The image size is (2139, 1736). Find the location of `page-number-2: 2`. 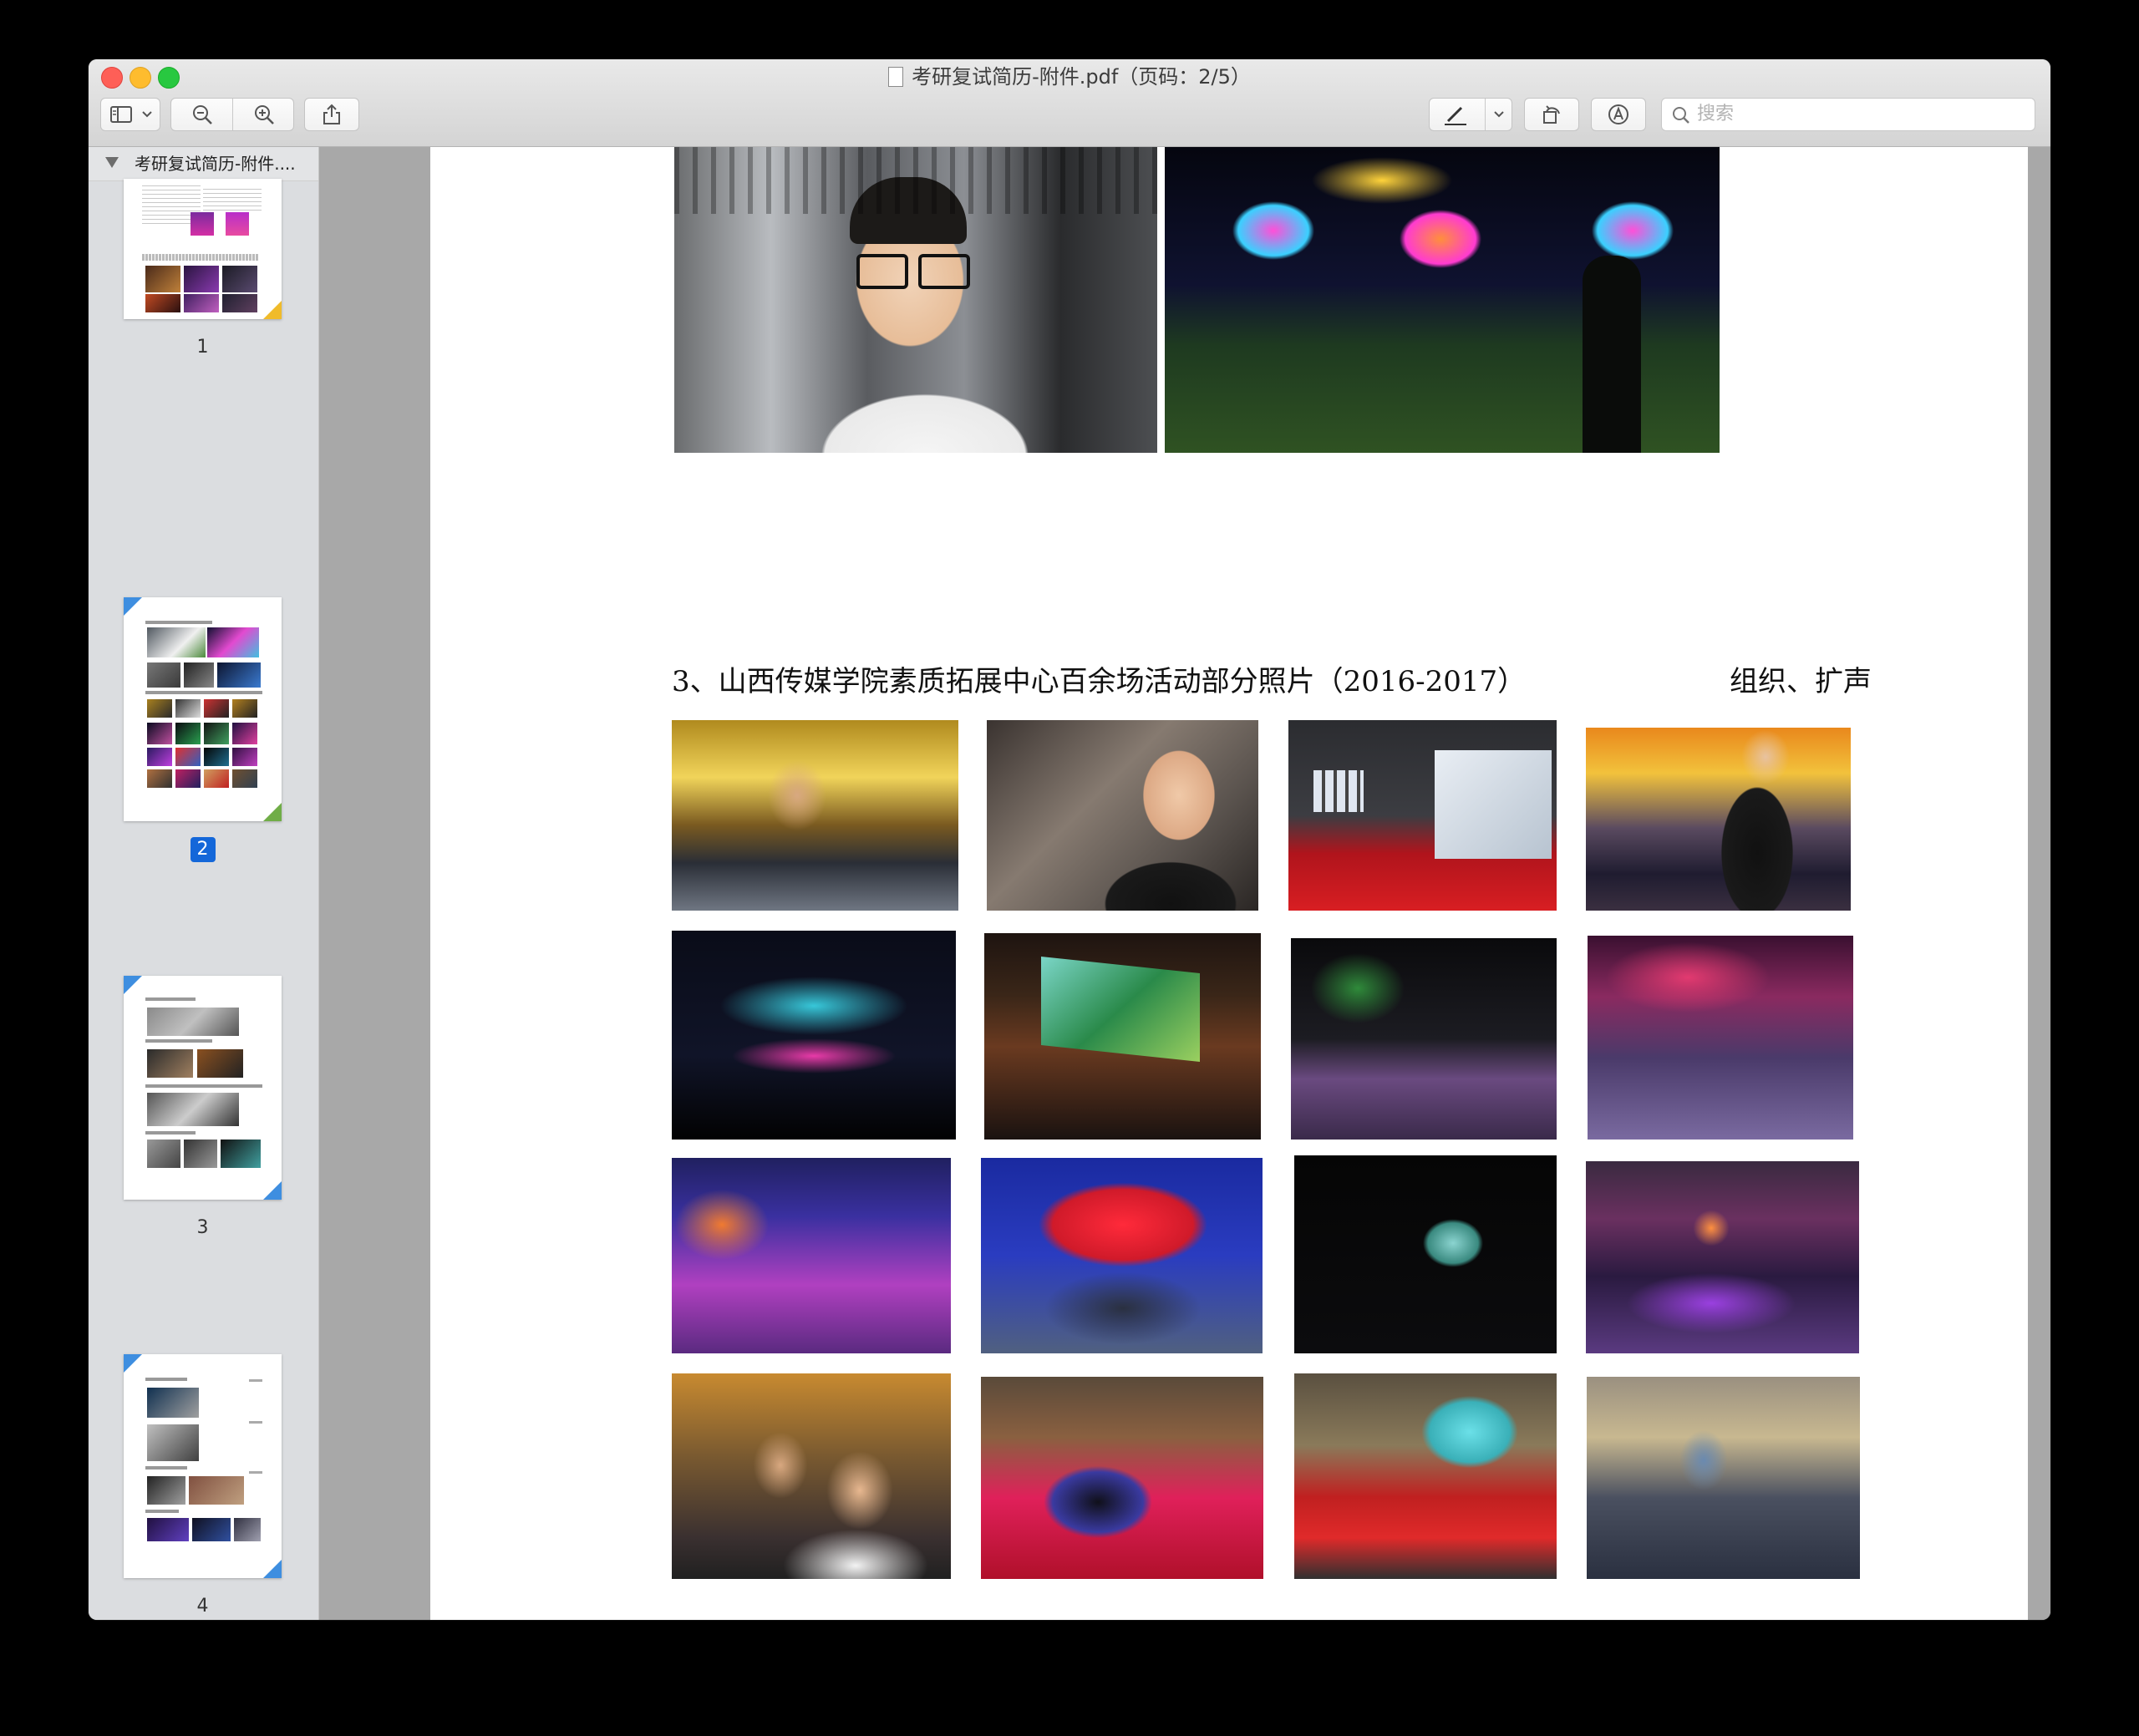

page-number-2: 2 is located at coordinates (203, 849).